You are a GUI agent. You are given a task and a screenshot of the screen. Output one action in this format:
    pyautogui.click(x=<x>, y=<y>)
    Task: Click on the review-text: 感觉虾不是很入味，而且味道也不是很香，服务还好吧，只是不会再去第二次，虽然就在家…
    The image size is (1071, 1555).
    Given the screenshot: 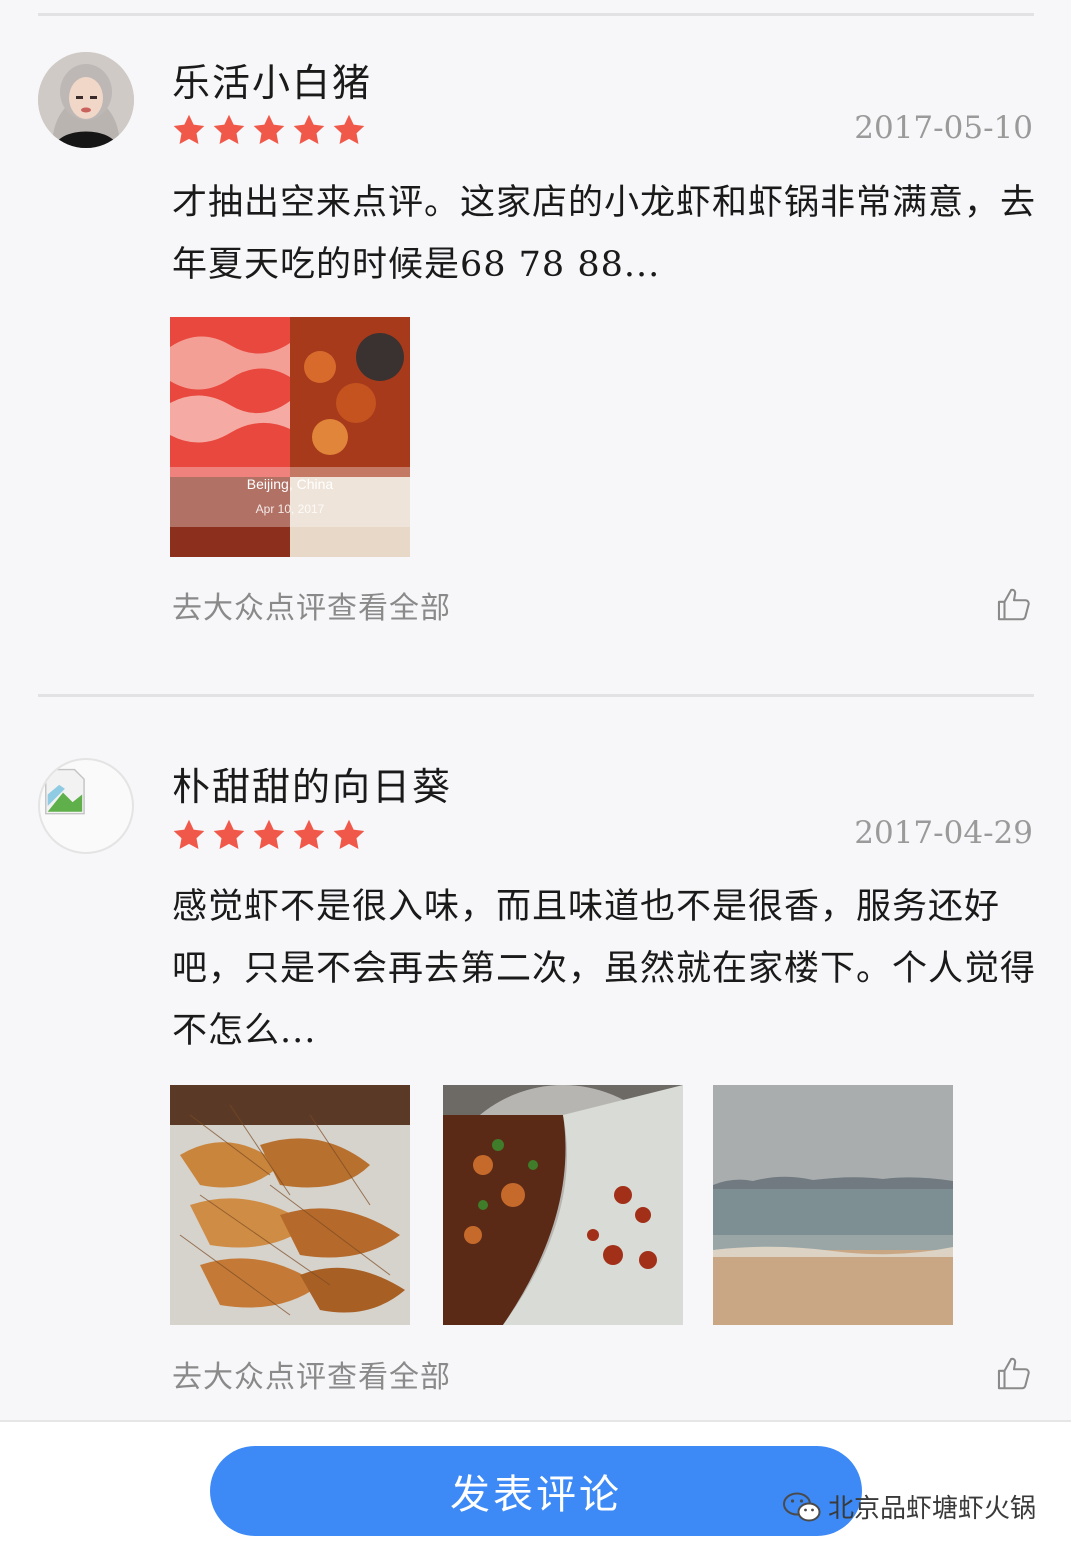 What is the action you would take?
    pyautogui.click(x=604, y=969)
    